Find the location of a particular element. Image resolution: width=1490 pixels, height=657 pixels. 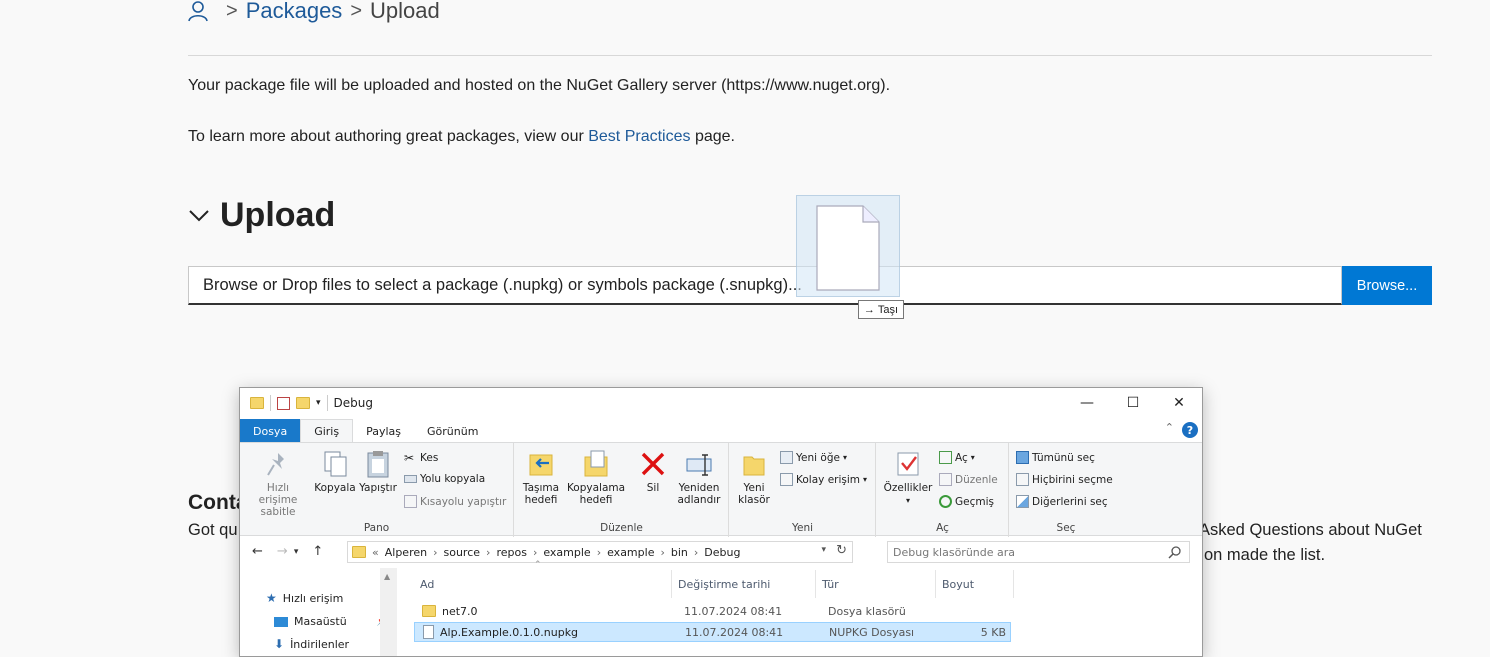

nav-desktop: Masaüstü 📌 is located at coordinates (331, 621).